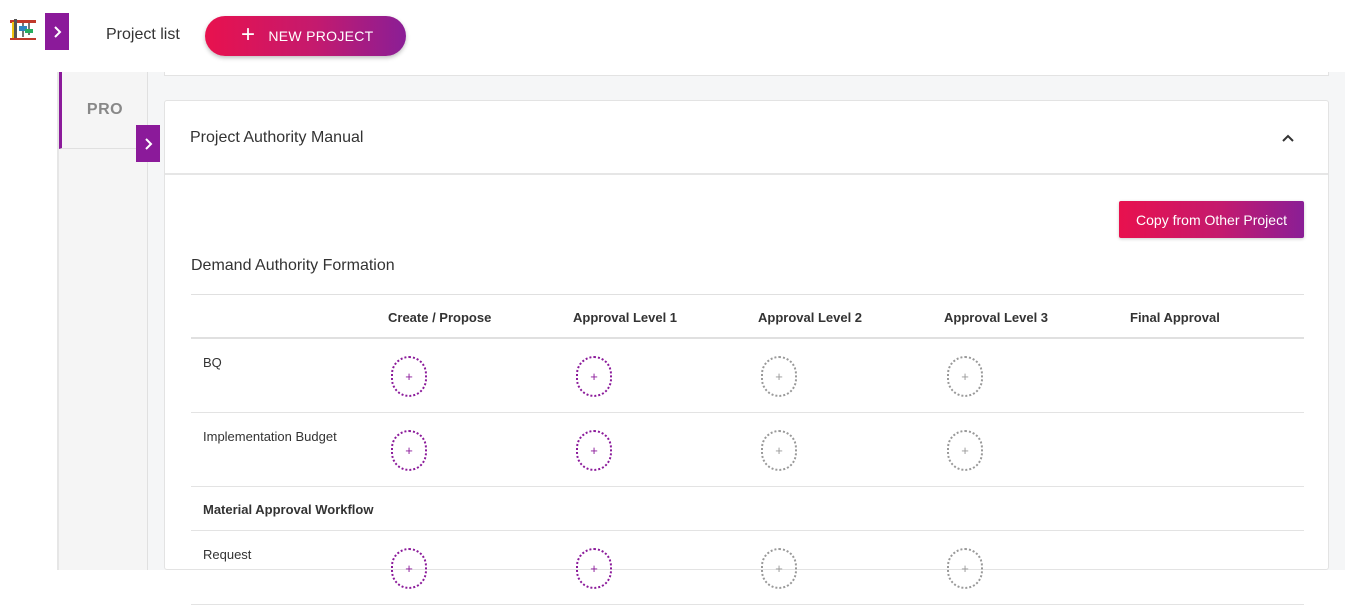  I want to click on group-header-row: Material Approval Workflow, so click(747, 509).